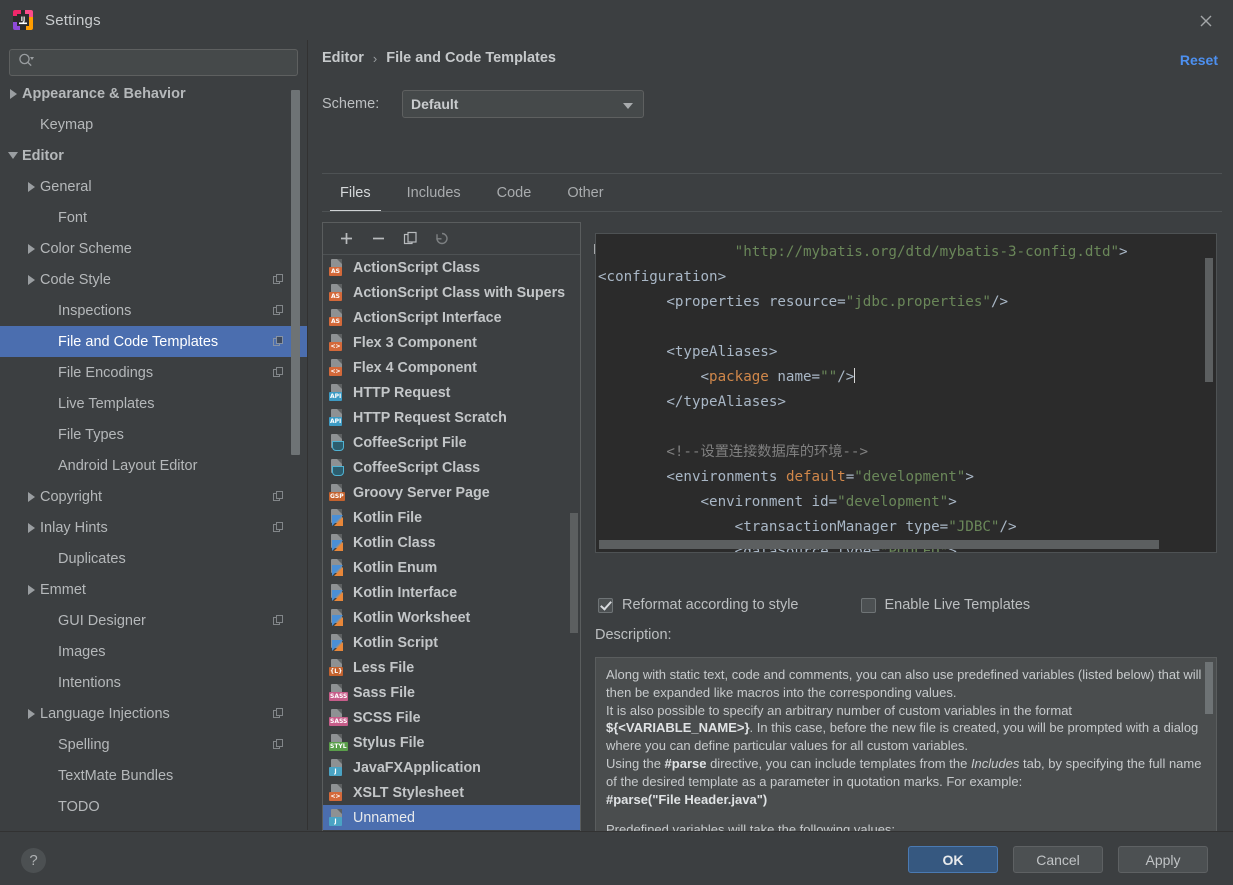 Image resolution: width=1233 pixels, height=885 pixels. Describe the element at coordinates (355, 193) in the screenshot. I see `tab-files: Files` at that location.